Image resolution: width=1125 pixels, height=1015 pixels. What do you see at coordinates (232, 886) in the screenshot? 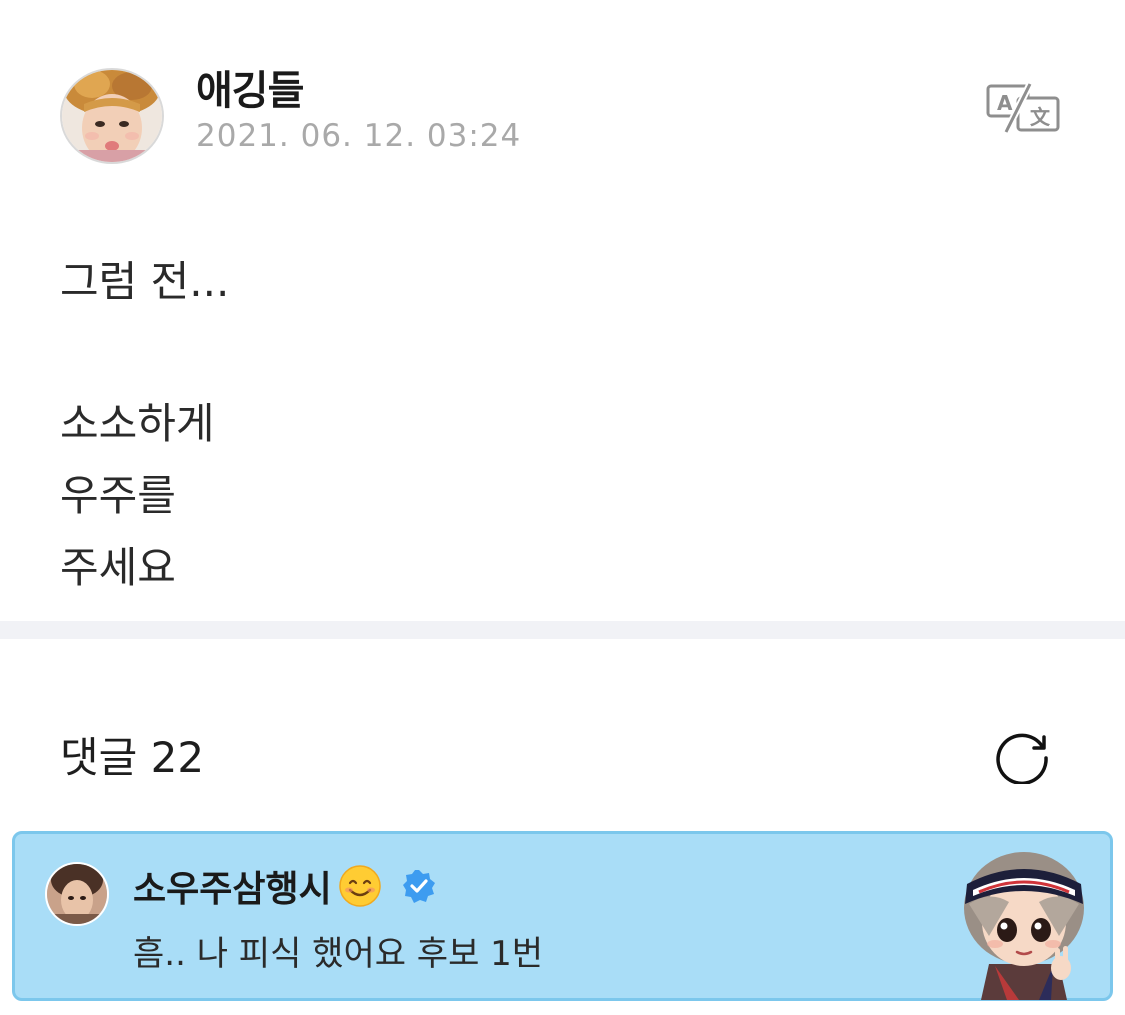
I see `comment-author-name: 소우주삼행시` at bounding box center [232, 886].